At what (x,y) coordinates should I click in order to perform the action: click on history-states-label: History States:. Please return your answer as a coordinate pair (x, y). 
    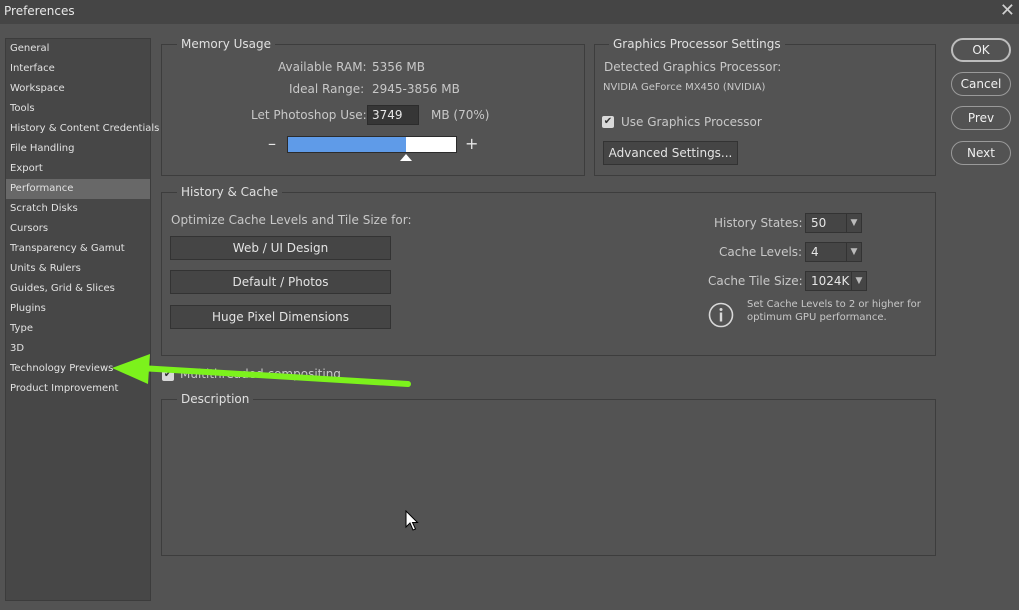
    Looking at the image, I should click on (758, 223).